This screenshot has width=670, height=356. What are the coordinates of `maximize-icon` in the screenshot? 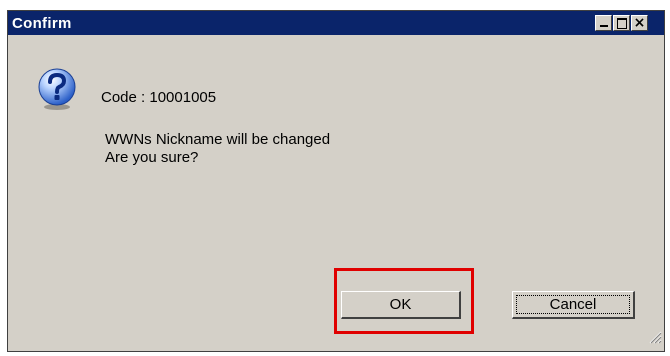 It's located at (622, 23).